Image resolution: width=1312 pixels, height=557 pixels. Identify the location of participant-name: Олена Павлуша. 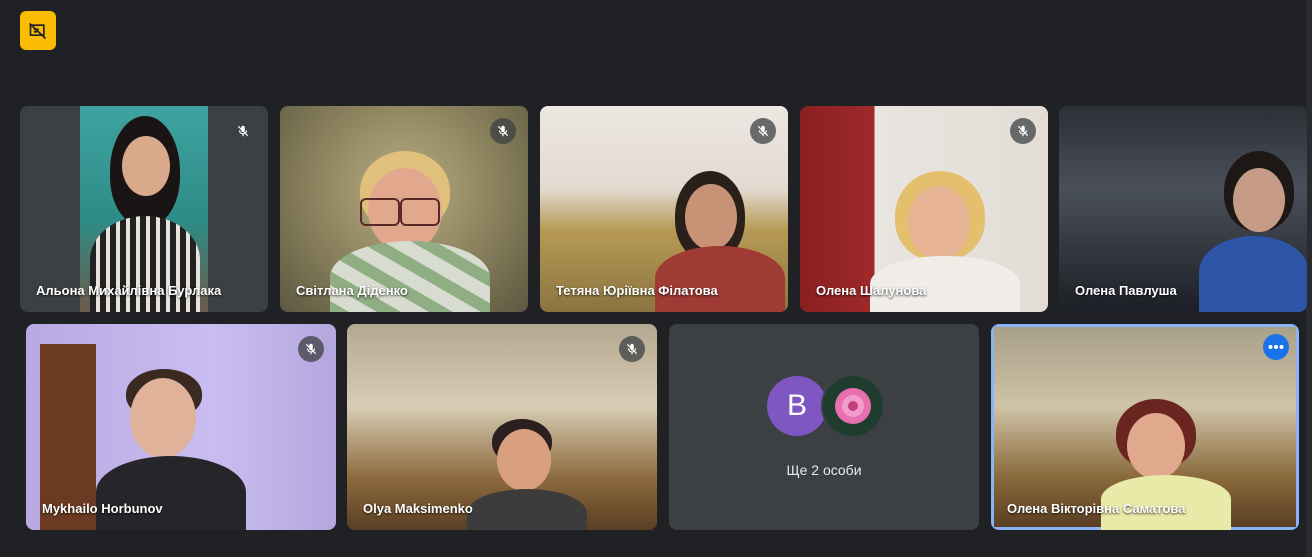
(1126, 290).